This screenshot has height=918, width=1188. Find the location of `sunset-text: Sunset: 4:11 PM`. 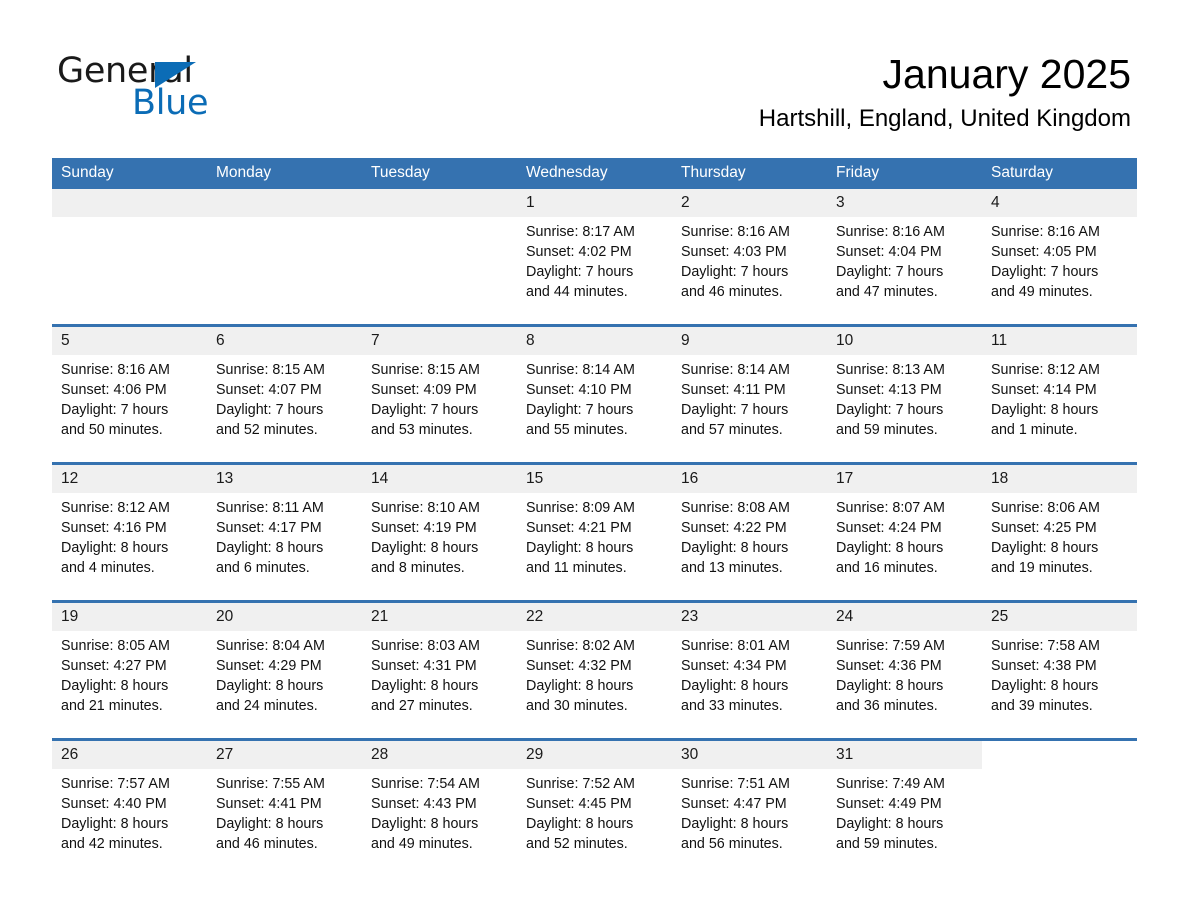

sunset-text: Sunset: 4:11 PM is located at coordinates (733, 390).